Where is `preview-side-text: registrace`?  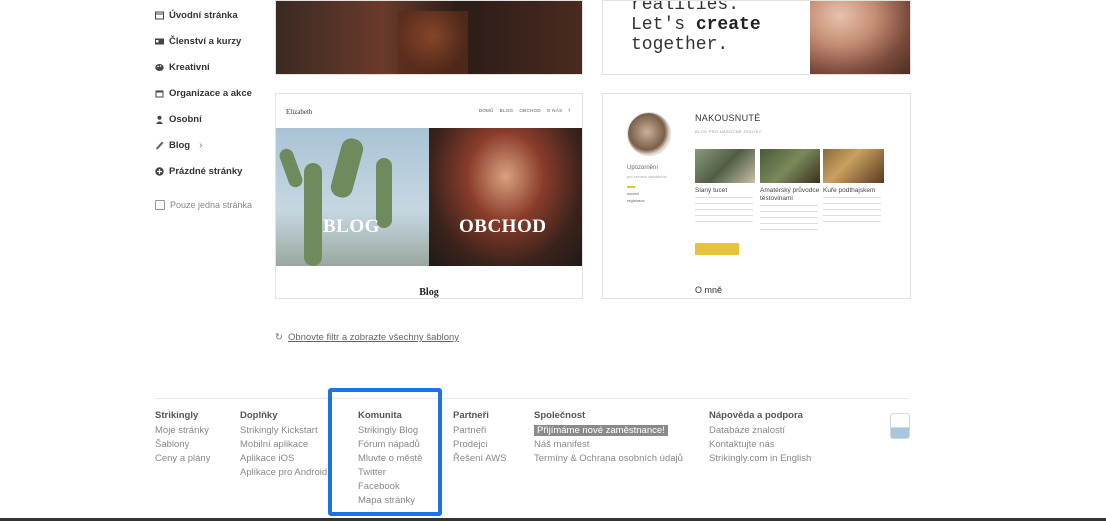 preview-side-text: registrace is located at coordinates (636, 200).